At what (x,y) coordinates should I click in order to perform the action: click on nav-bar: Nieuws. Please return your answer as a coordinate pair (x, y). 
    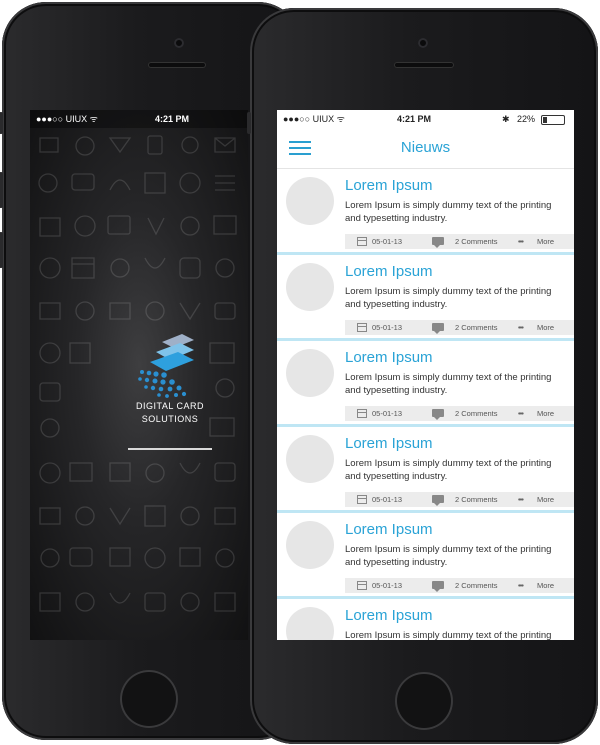
    Looking at the image, I should click on (425, 148).